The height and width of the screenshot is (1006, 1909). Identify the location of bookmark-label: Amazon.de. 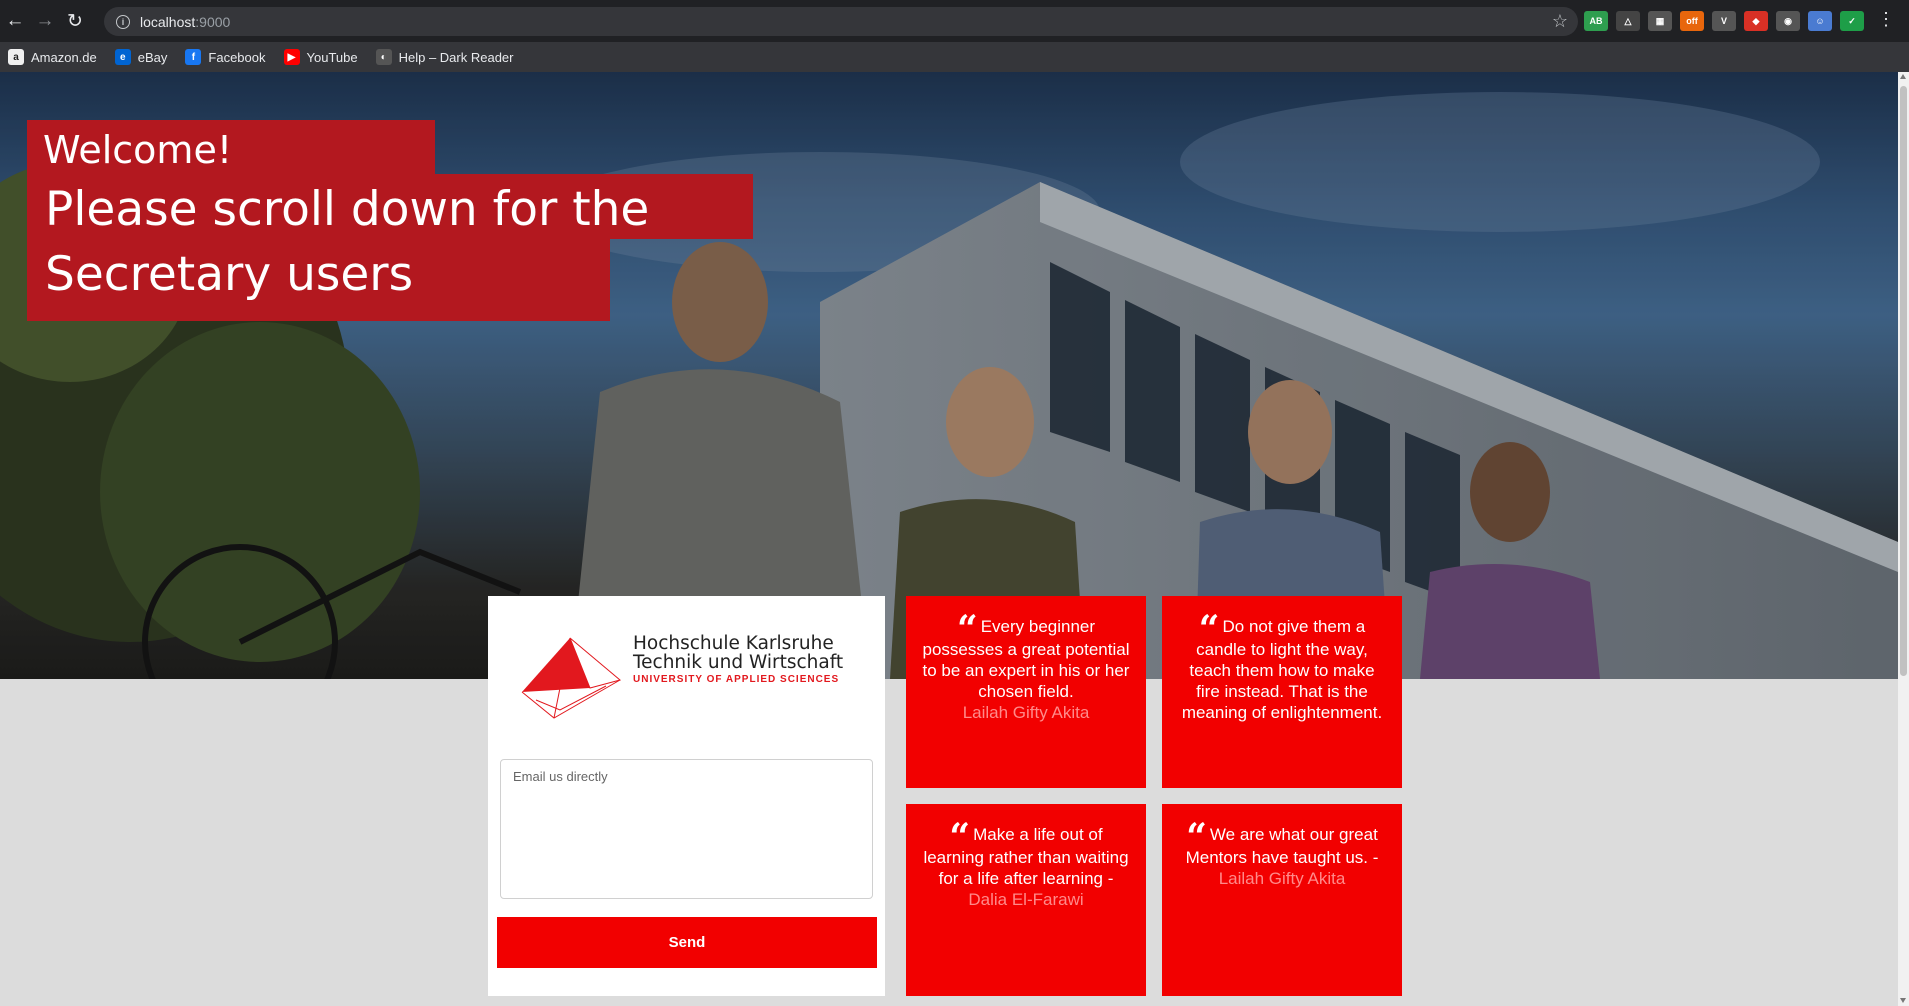
(64, 57).